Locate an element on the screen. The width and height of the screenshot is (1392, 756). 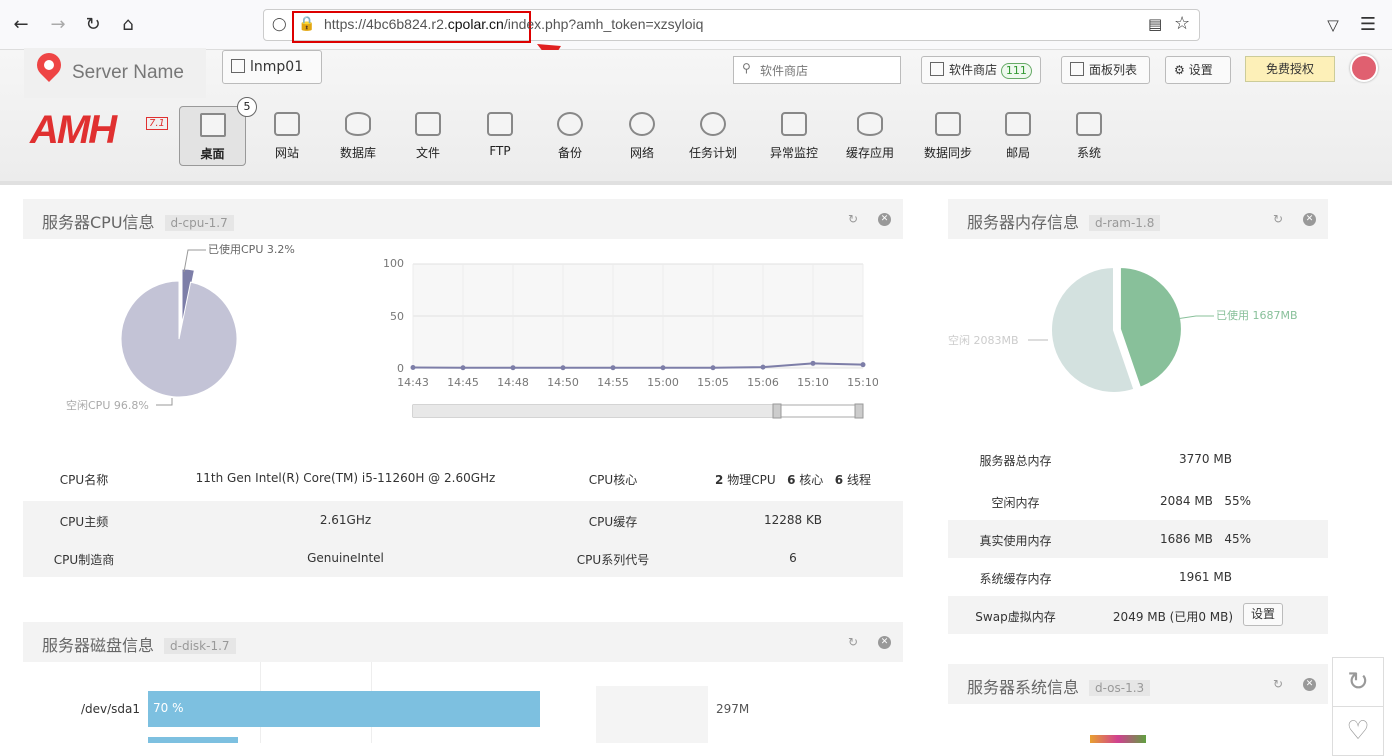
menu-desktop: 5 桌面 is located at coordinates (218, 131).